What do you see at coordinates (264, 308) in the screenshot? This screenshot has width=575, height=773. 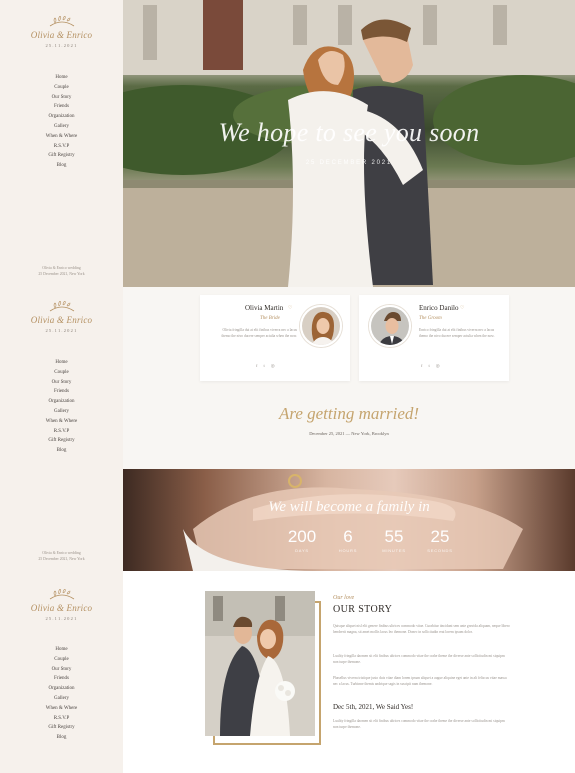 I see `bride-name: Olivia Martin` at bounding box center [264, 308].